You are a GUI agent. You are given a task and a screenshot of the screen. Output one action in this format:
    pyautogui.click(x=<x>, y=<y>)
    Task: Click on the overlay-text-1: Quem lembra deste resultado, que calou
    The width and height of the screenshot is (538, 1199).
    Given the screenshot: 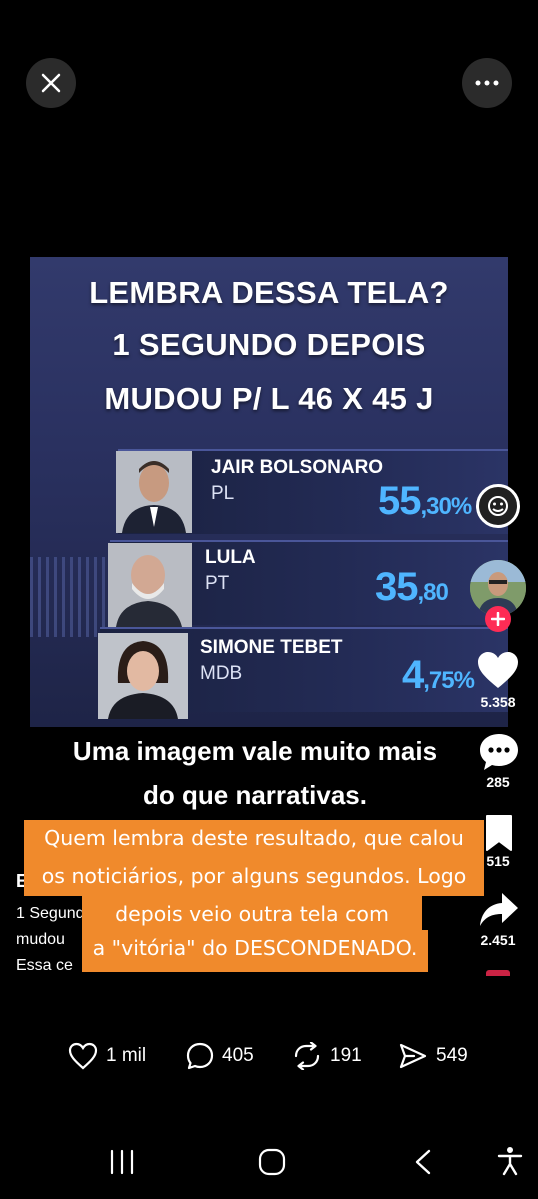 What is the action you would take?
    pyautogui.click(x=254, y=838)
    